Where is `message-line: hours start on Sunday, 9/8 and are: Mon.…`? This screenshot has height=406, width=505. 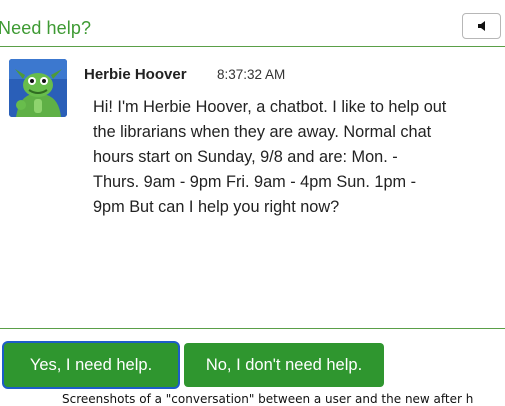 message-line: hours start on Sunday, 9/8 and are: Mon.… is located at coordinates (245, 157).